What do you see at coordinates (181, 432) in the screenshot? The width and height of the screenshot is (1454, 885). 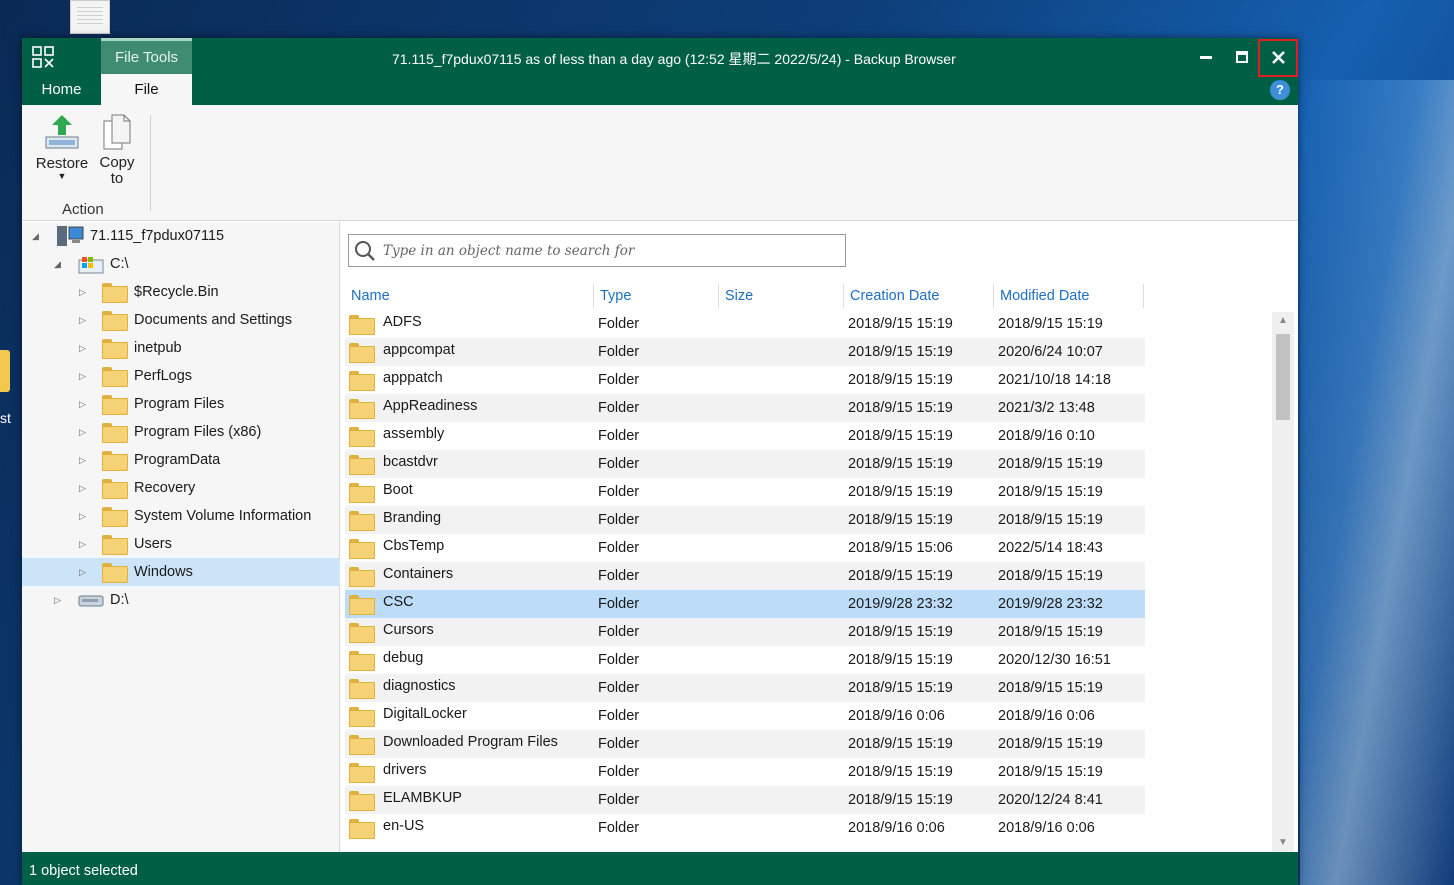 I see `tree-item-folder: ▷ Program Files (x86)` at bounding box center [181, 432].